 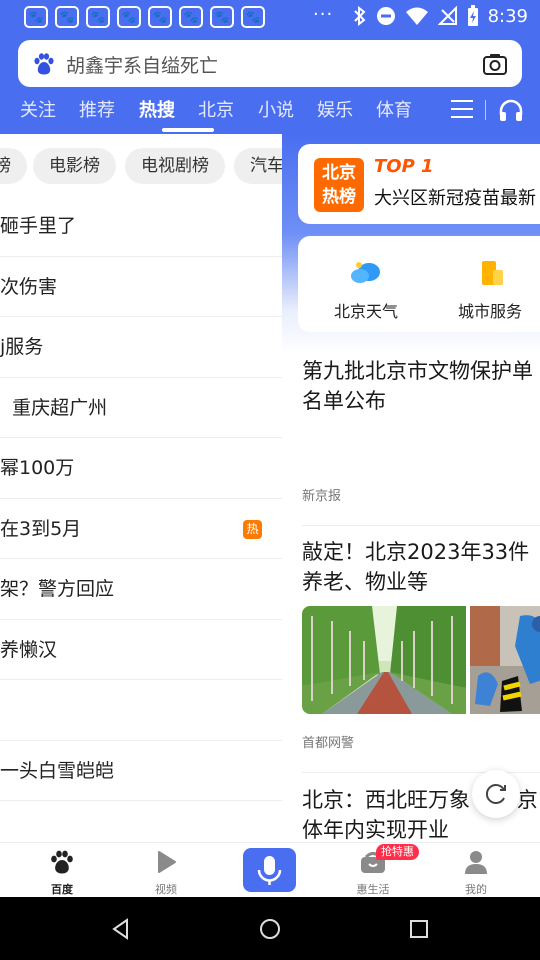 What do you see at coordinates (335, 109) in the screenshot?
I see `tab-entertainment: 娱乐` at bounding box center [335, 109].